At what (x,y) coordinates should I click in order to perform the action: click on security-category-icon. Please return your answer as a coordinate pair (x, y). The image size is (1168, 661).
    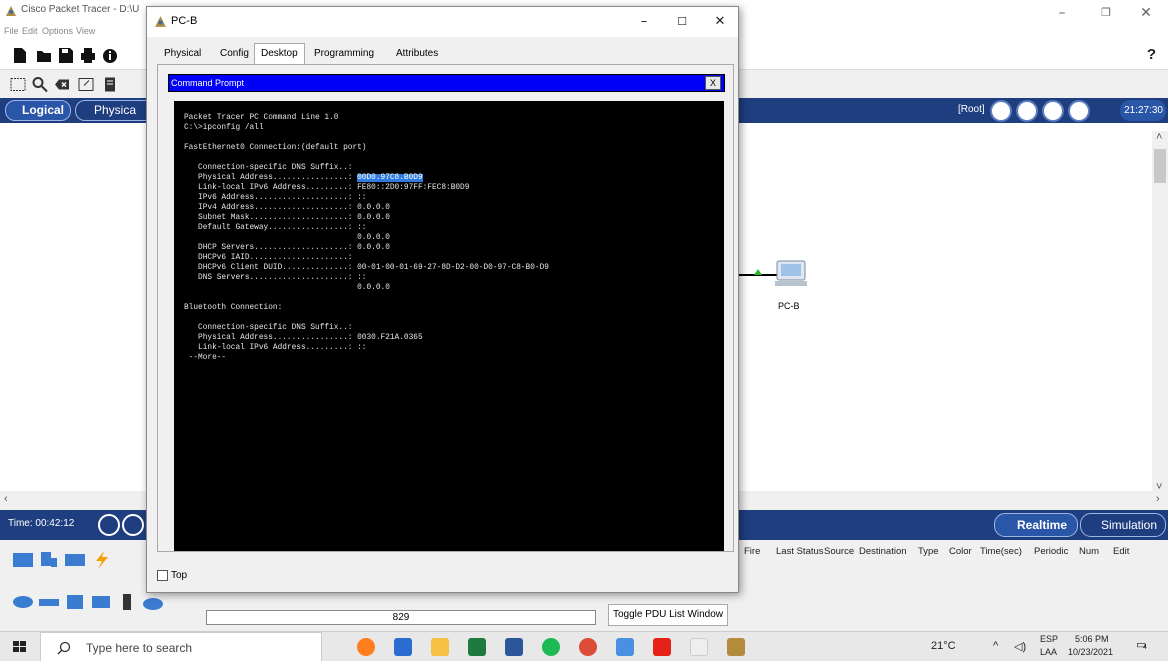
    Looking at the image, I should click on (127, 602).